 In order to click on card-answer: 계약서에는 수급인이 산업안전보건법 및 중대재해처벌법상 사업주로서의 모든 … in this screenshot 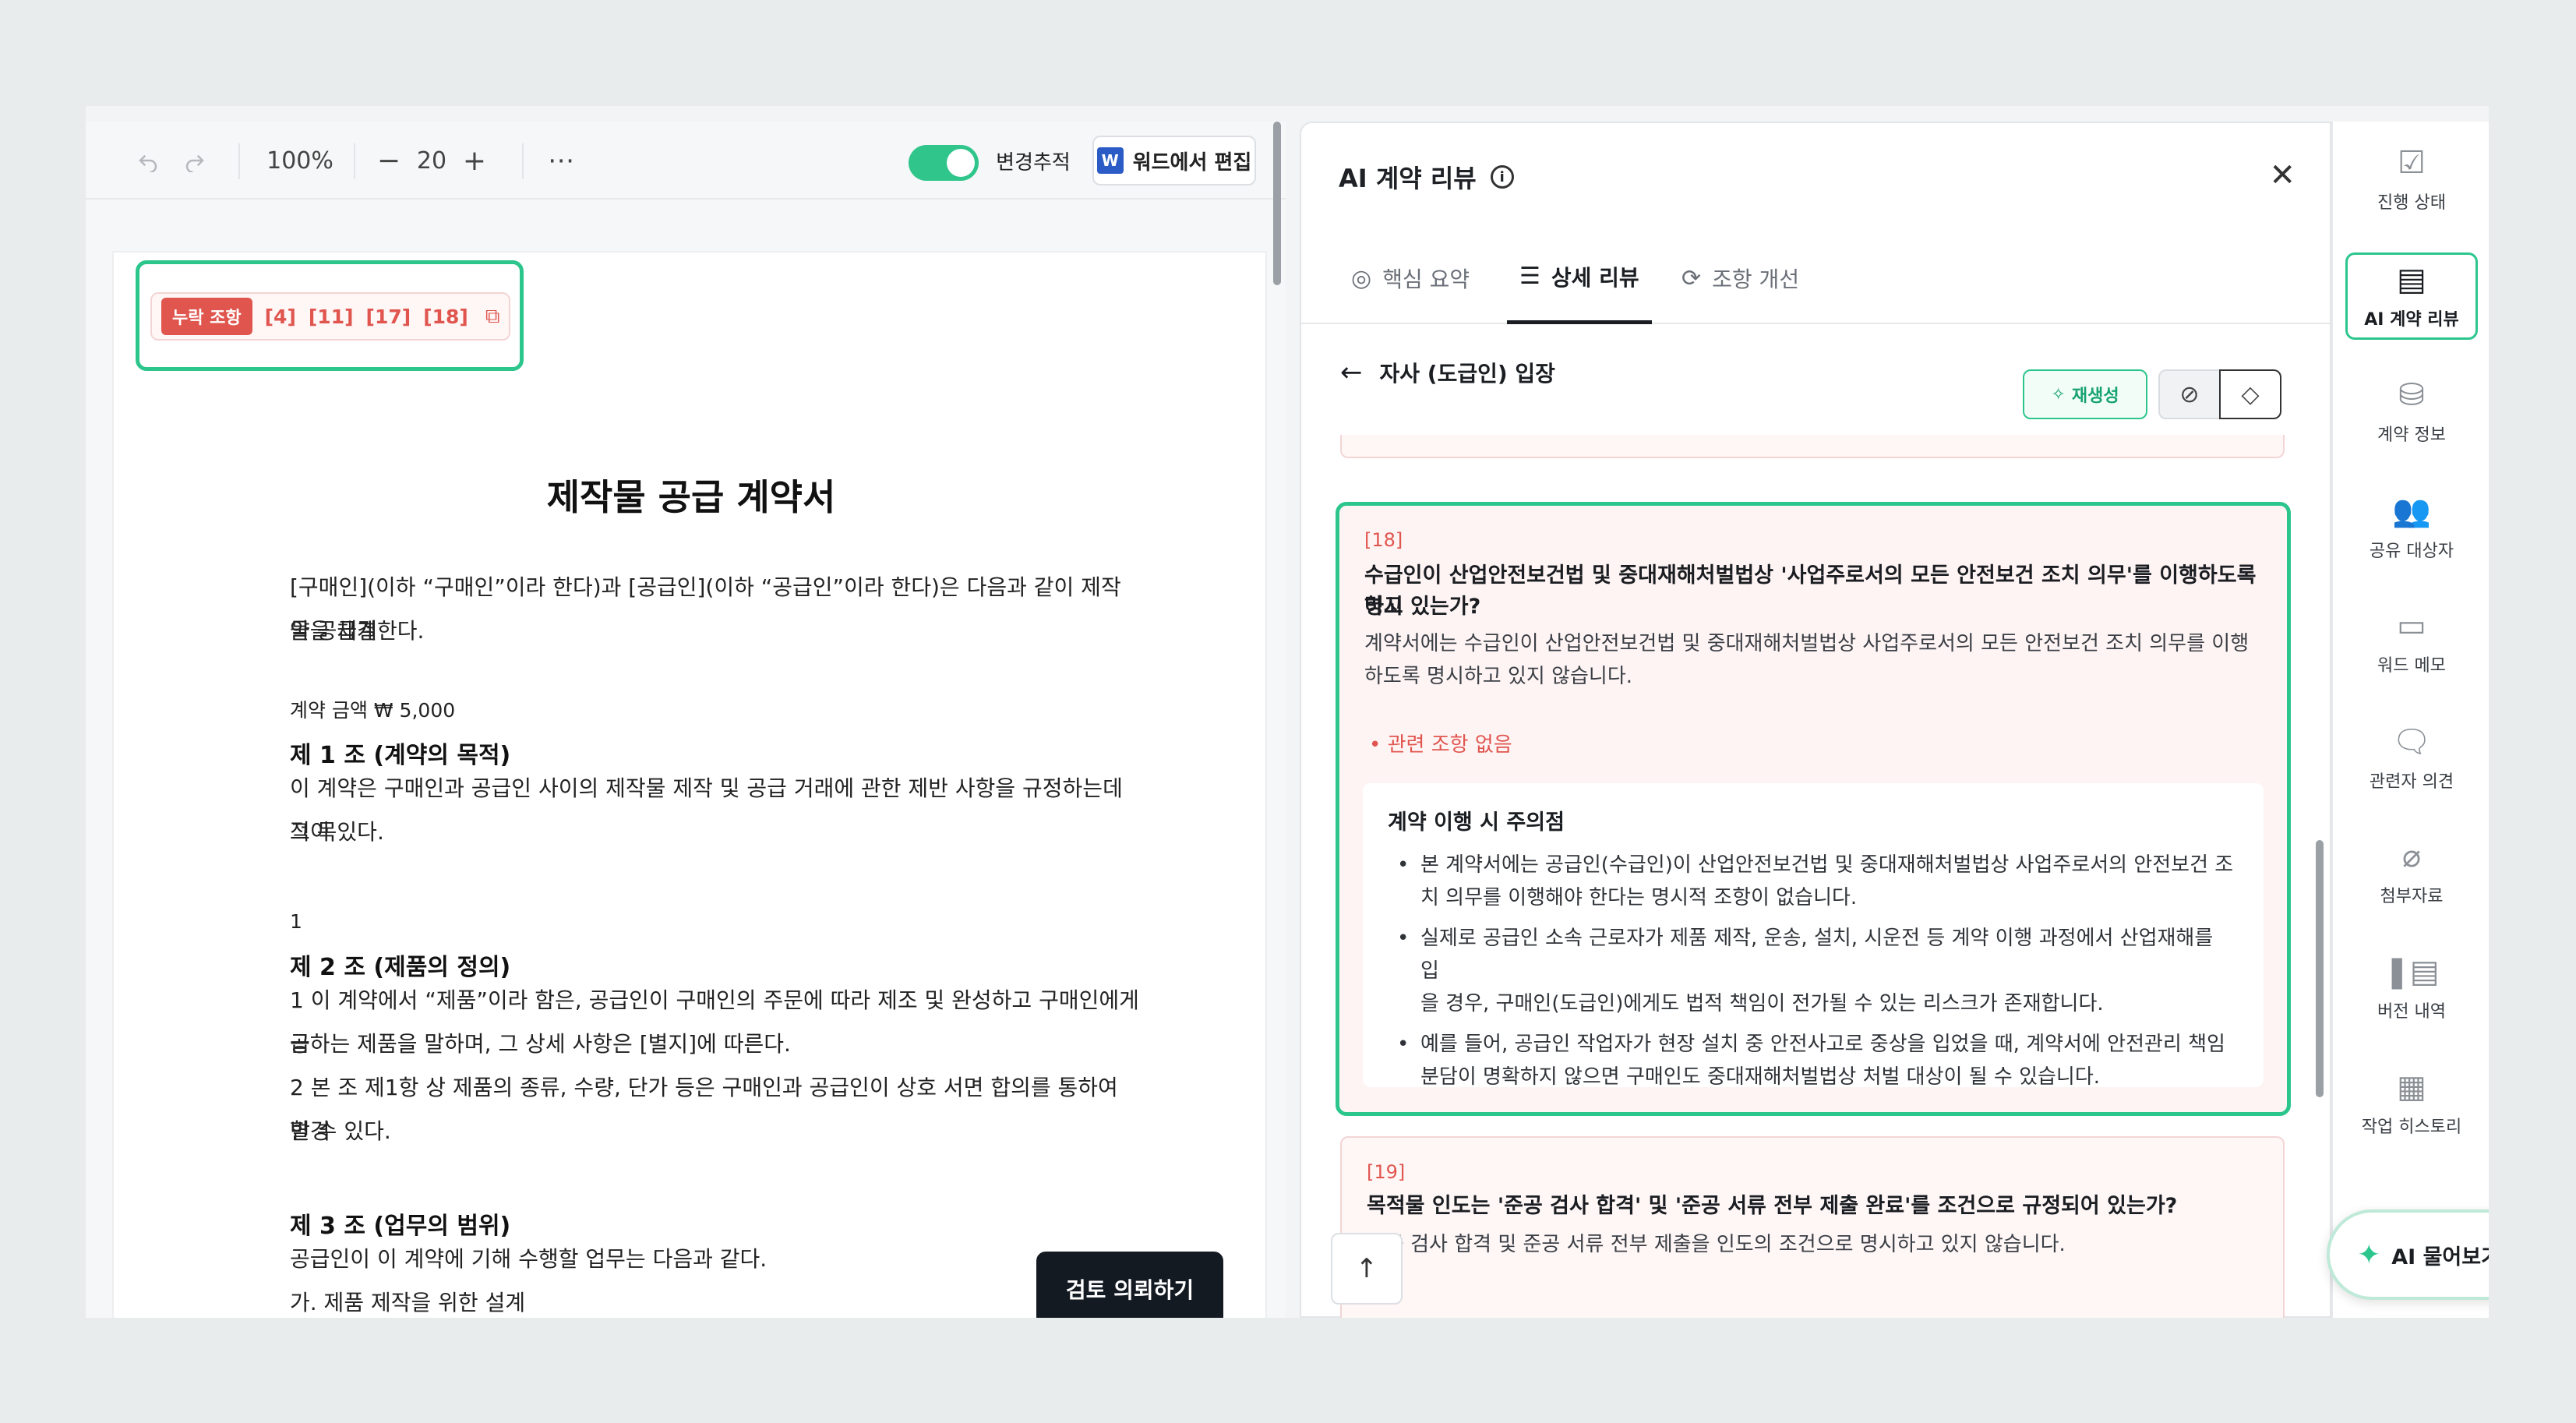, I will do `click(1807, 643)`.